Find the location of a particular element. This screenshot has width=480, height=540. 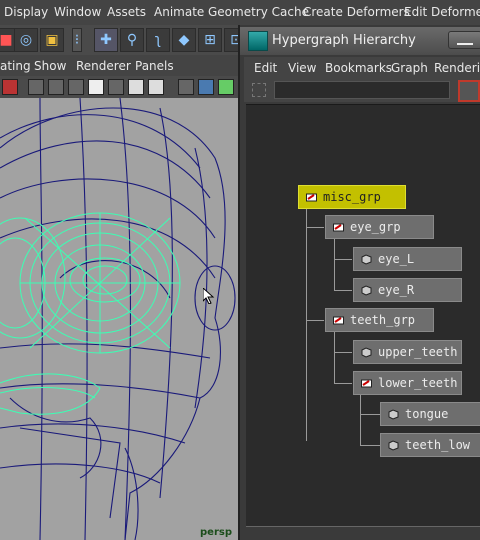

hypergraph-titlebar: Hypergraph Hierarchy is located at coordinates (360, 41).